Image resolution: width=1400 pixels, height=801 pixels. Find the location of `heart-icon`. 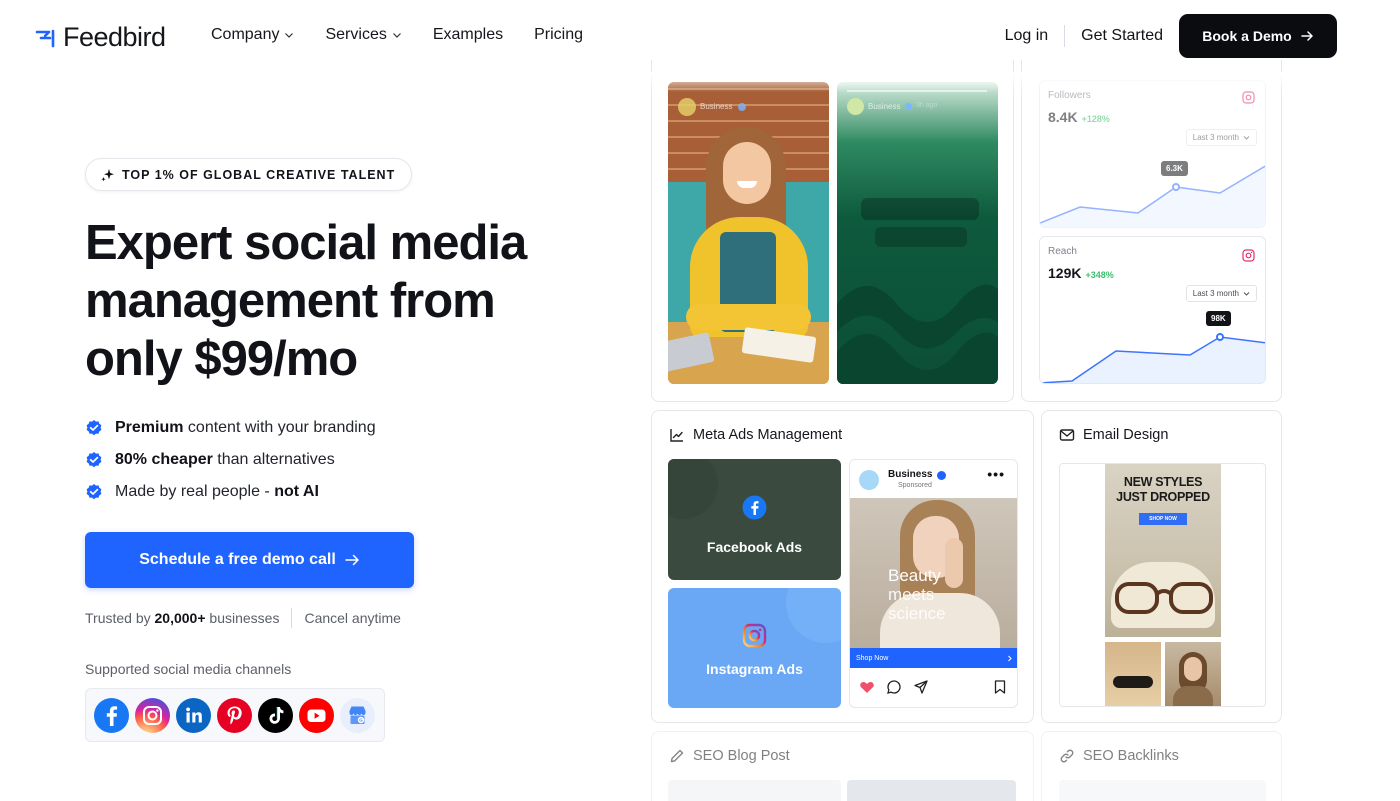

heart-icon is located at coordinates (867, 687).